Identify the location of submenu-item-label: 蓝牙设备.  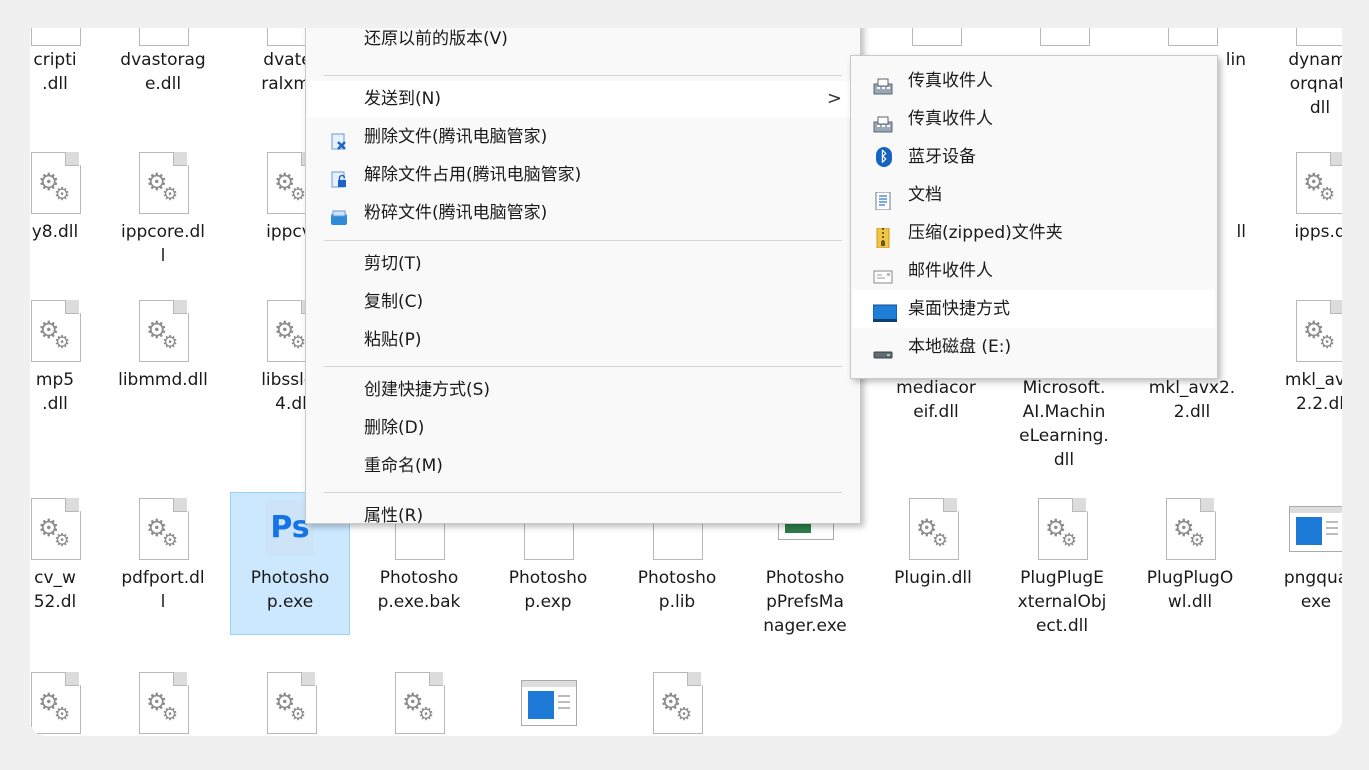
(942, 157).